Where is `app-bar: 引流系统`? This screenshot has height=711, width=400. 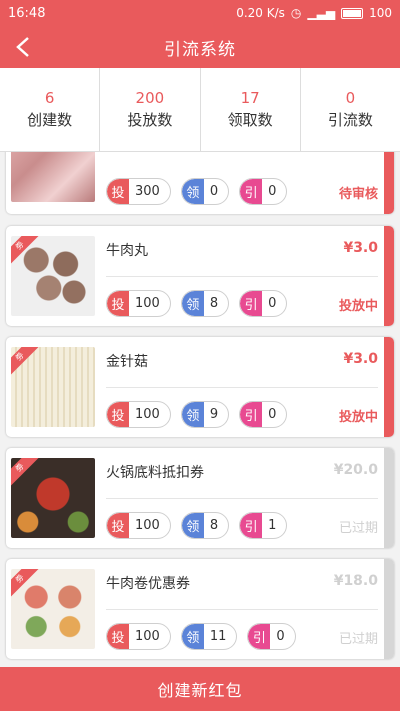
app-bar: 引流系统 is located at coordinates (200, 47).